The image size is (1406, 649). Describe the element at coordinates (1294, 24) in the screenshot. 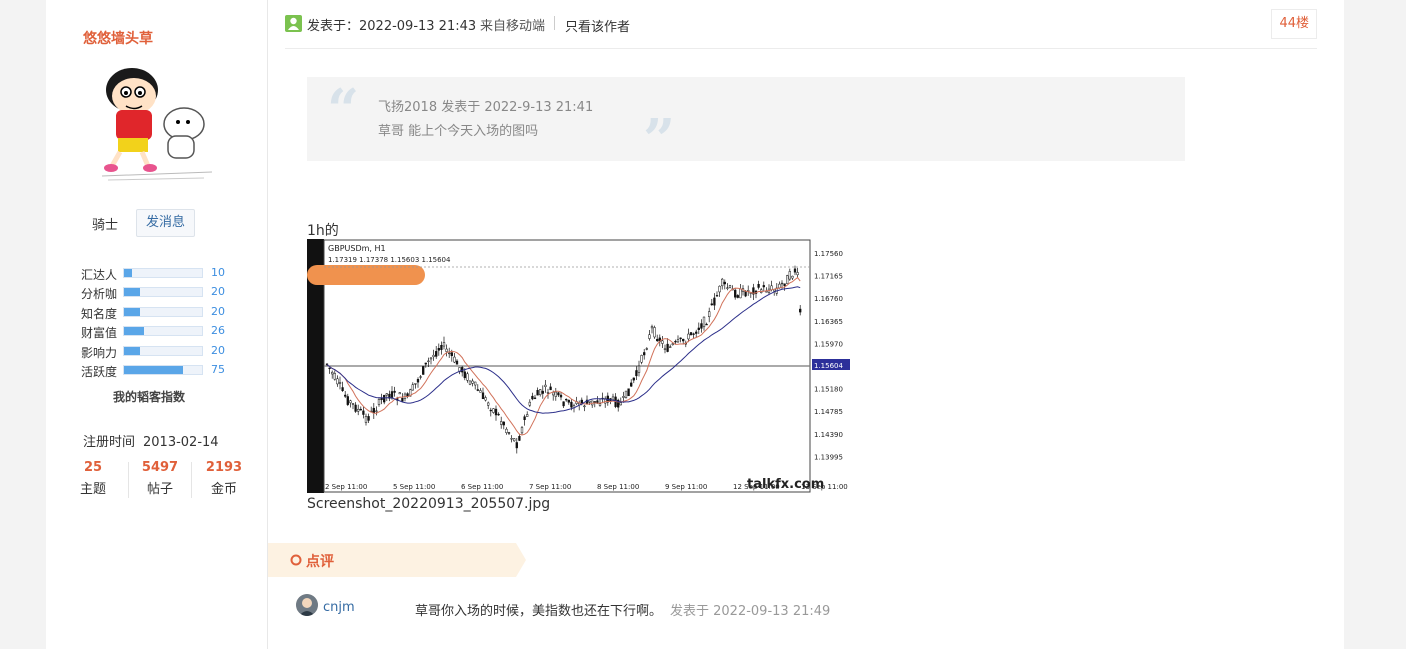

I see `floor-number: 44楼` at that location.